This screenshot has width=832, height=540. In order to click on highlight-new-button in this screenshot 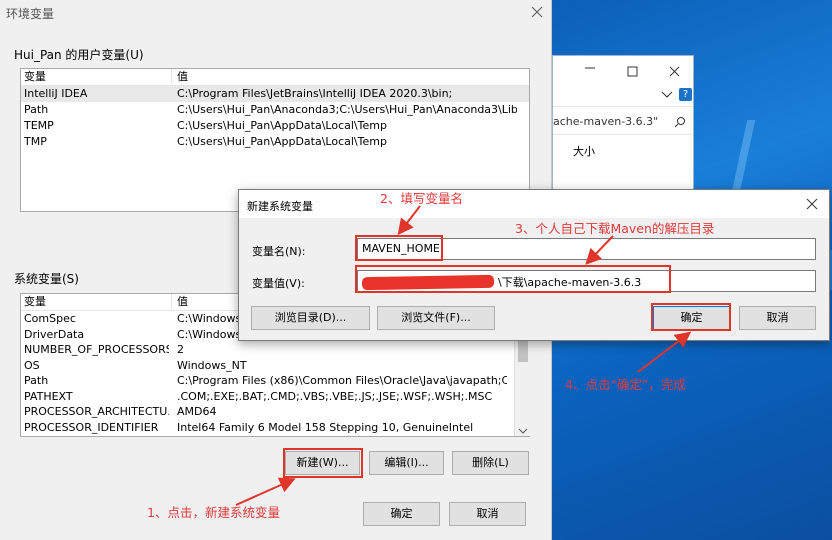, I will do `click(323, 463)`.